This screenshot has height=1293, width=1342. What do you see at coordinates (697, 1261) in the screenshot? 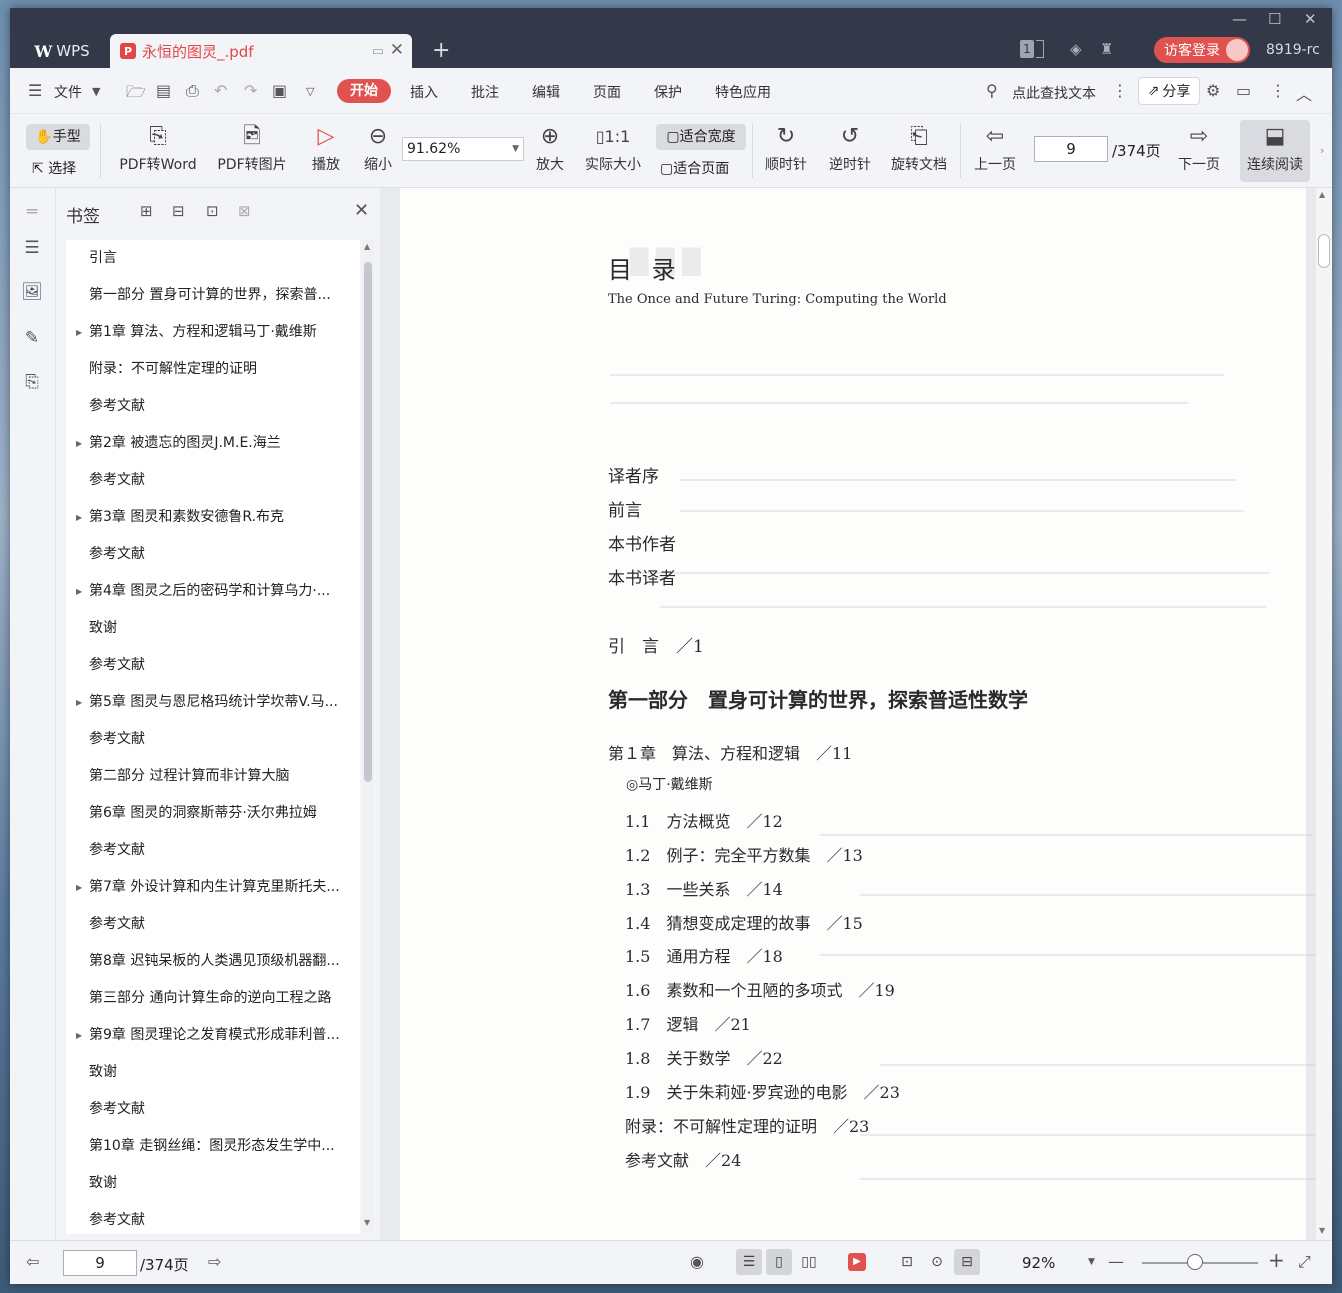
I see `eye-protection-icon: ◉` at bounding box center [697, 1261].